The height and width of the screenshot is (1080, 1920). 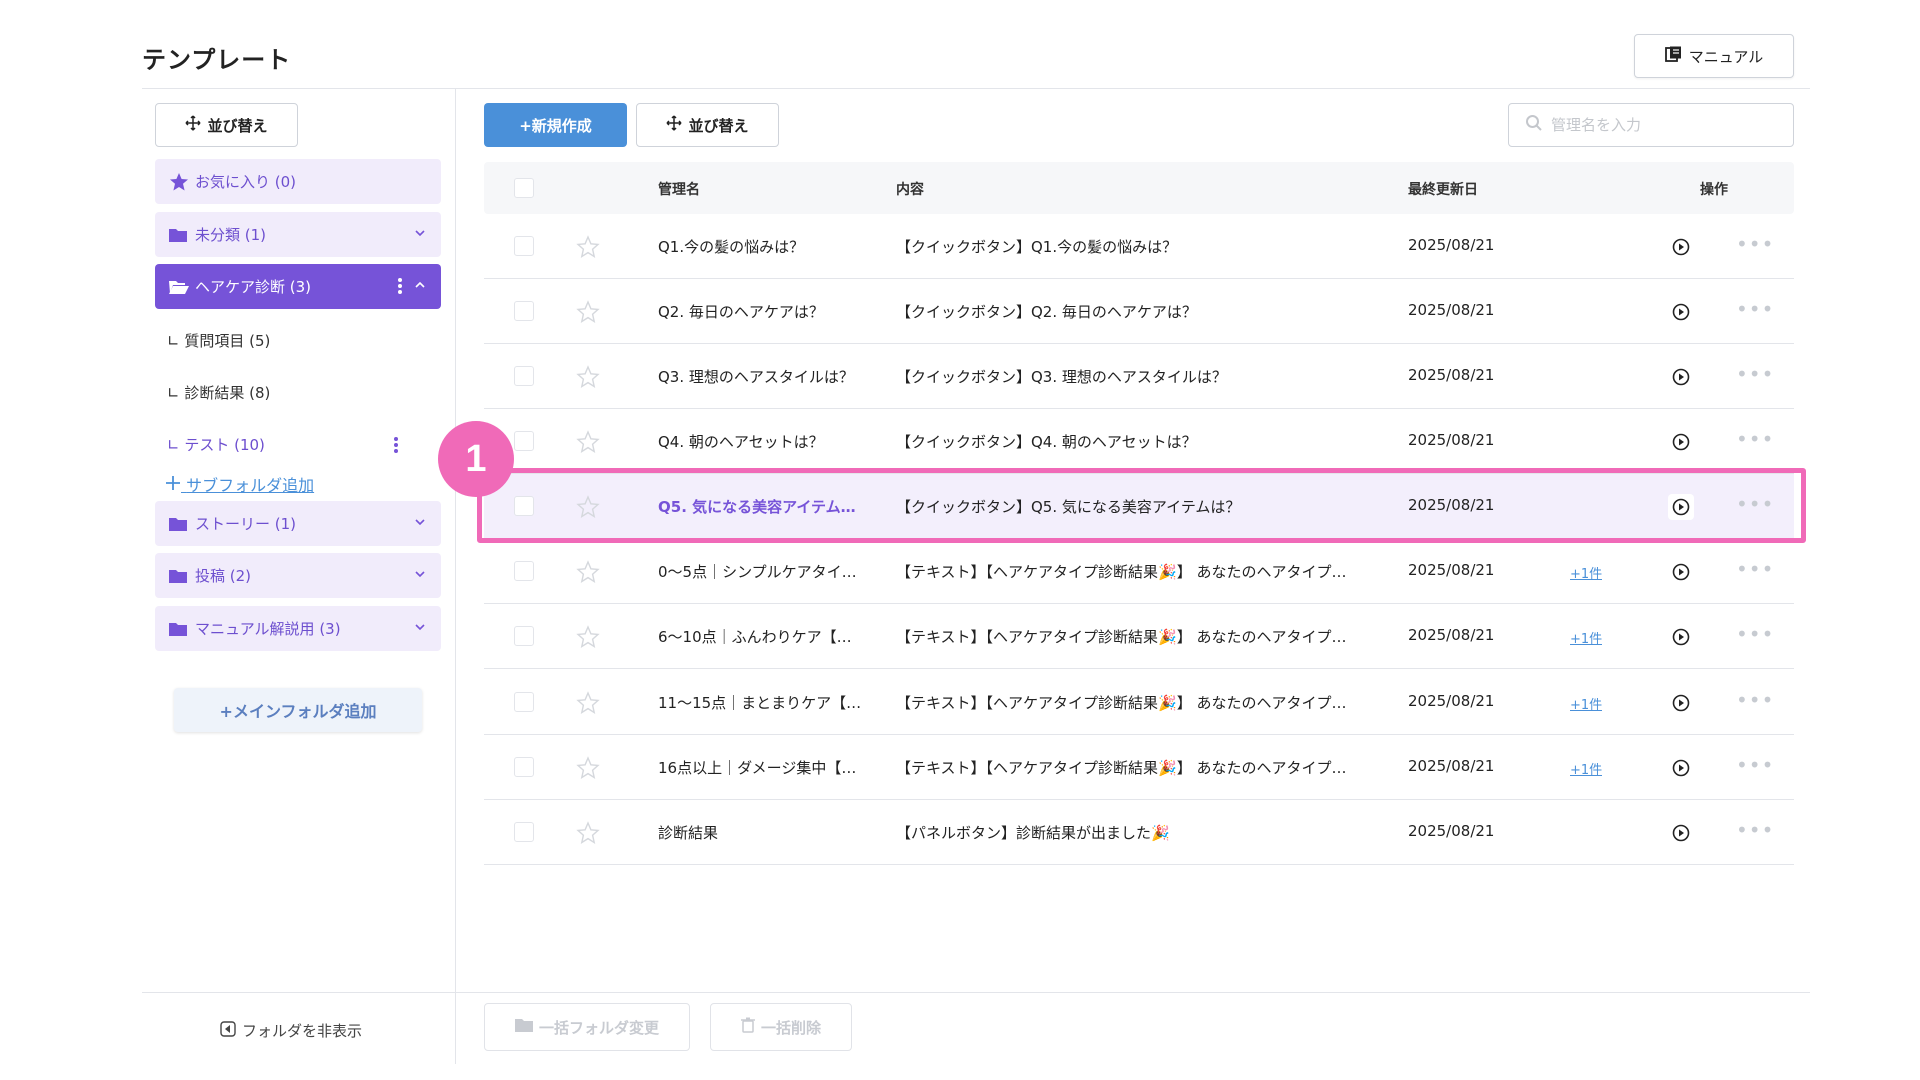 I want to click on sidebar-item-label: お気に入り (0), so click(x=246, y=182).